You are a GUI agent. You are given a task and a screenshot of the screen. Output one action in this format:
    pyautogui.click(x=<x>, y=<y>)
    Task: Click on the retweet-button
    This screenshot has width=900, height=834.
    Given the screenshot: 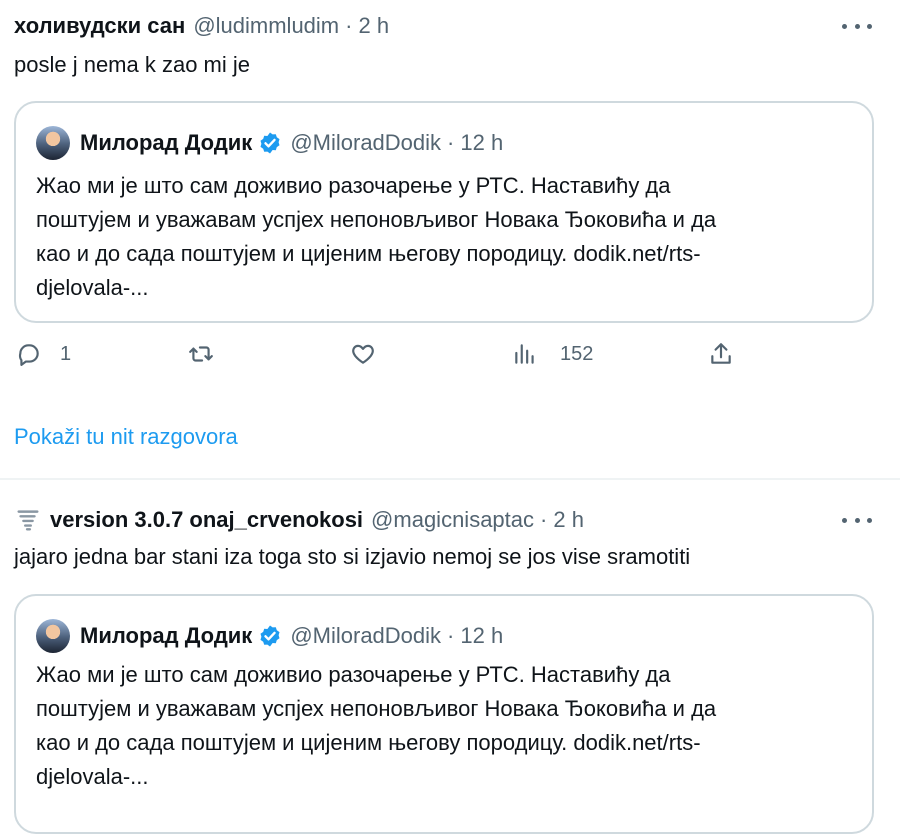 What is the action you would take?
    pyautogui.click(x=201, y=354)
    